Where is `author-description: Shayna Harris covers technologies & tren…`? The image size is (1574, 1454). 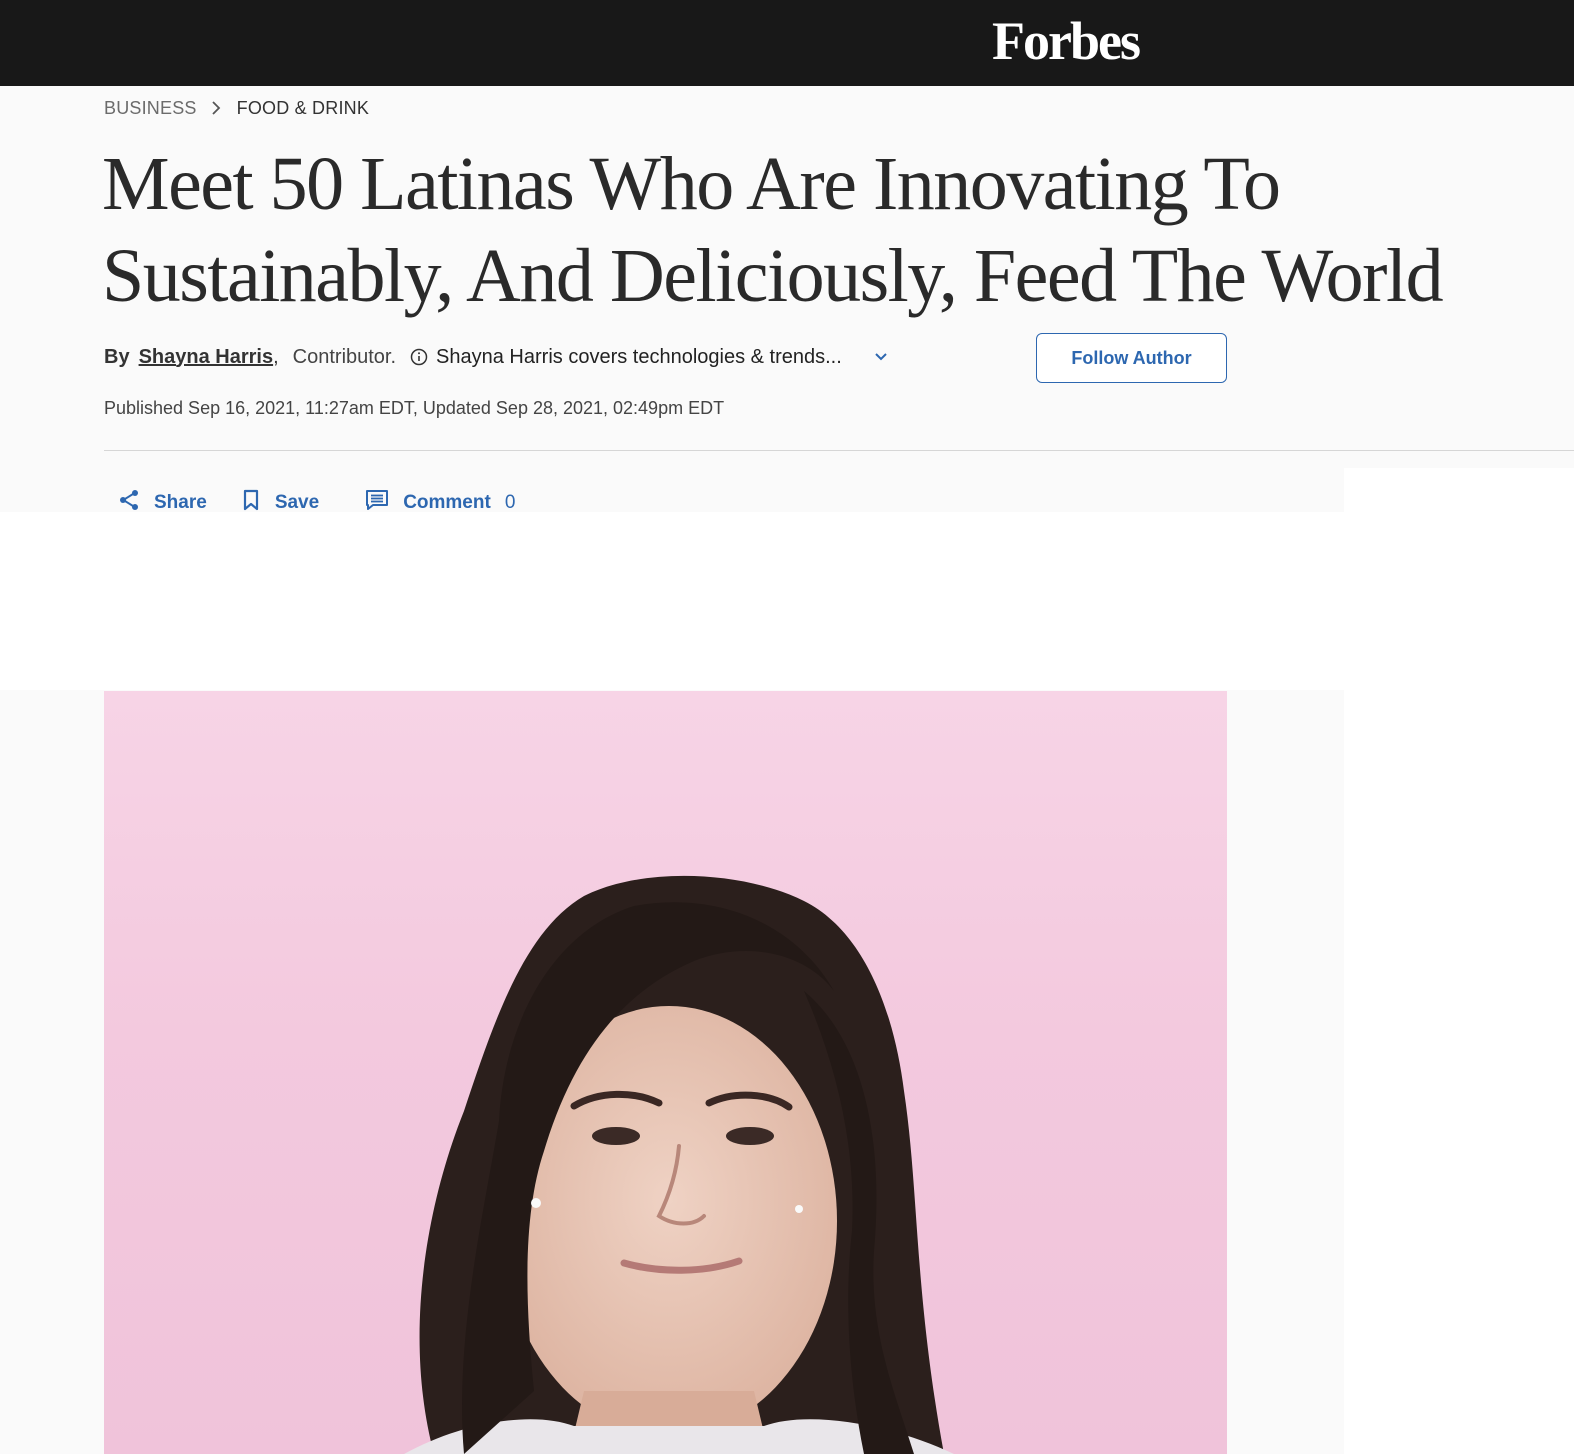
author-description: Shayna Harris covers technologies & tren… is located at coordinates (639, 356).